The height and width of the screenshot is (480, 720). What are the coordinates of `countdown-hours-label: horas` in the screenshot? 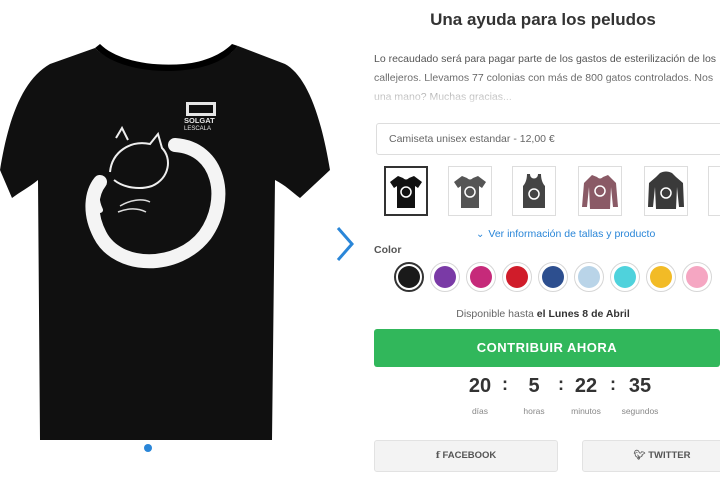 It's located at (534, 411).